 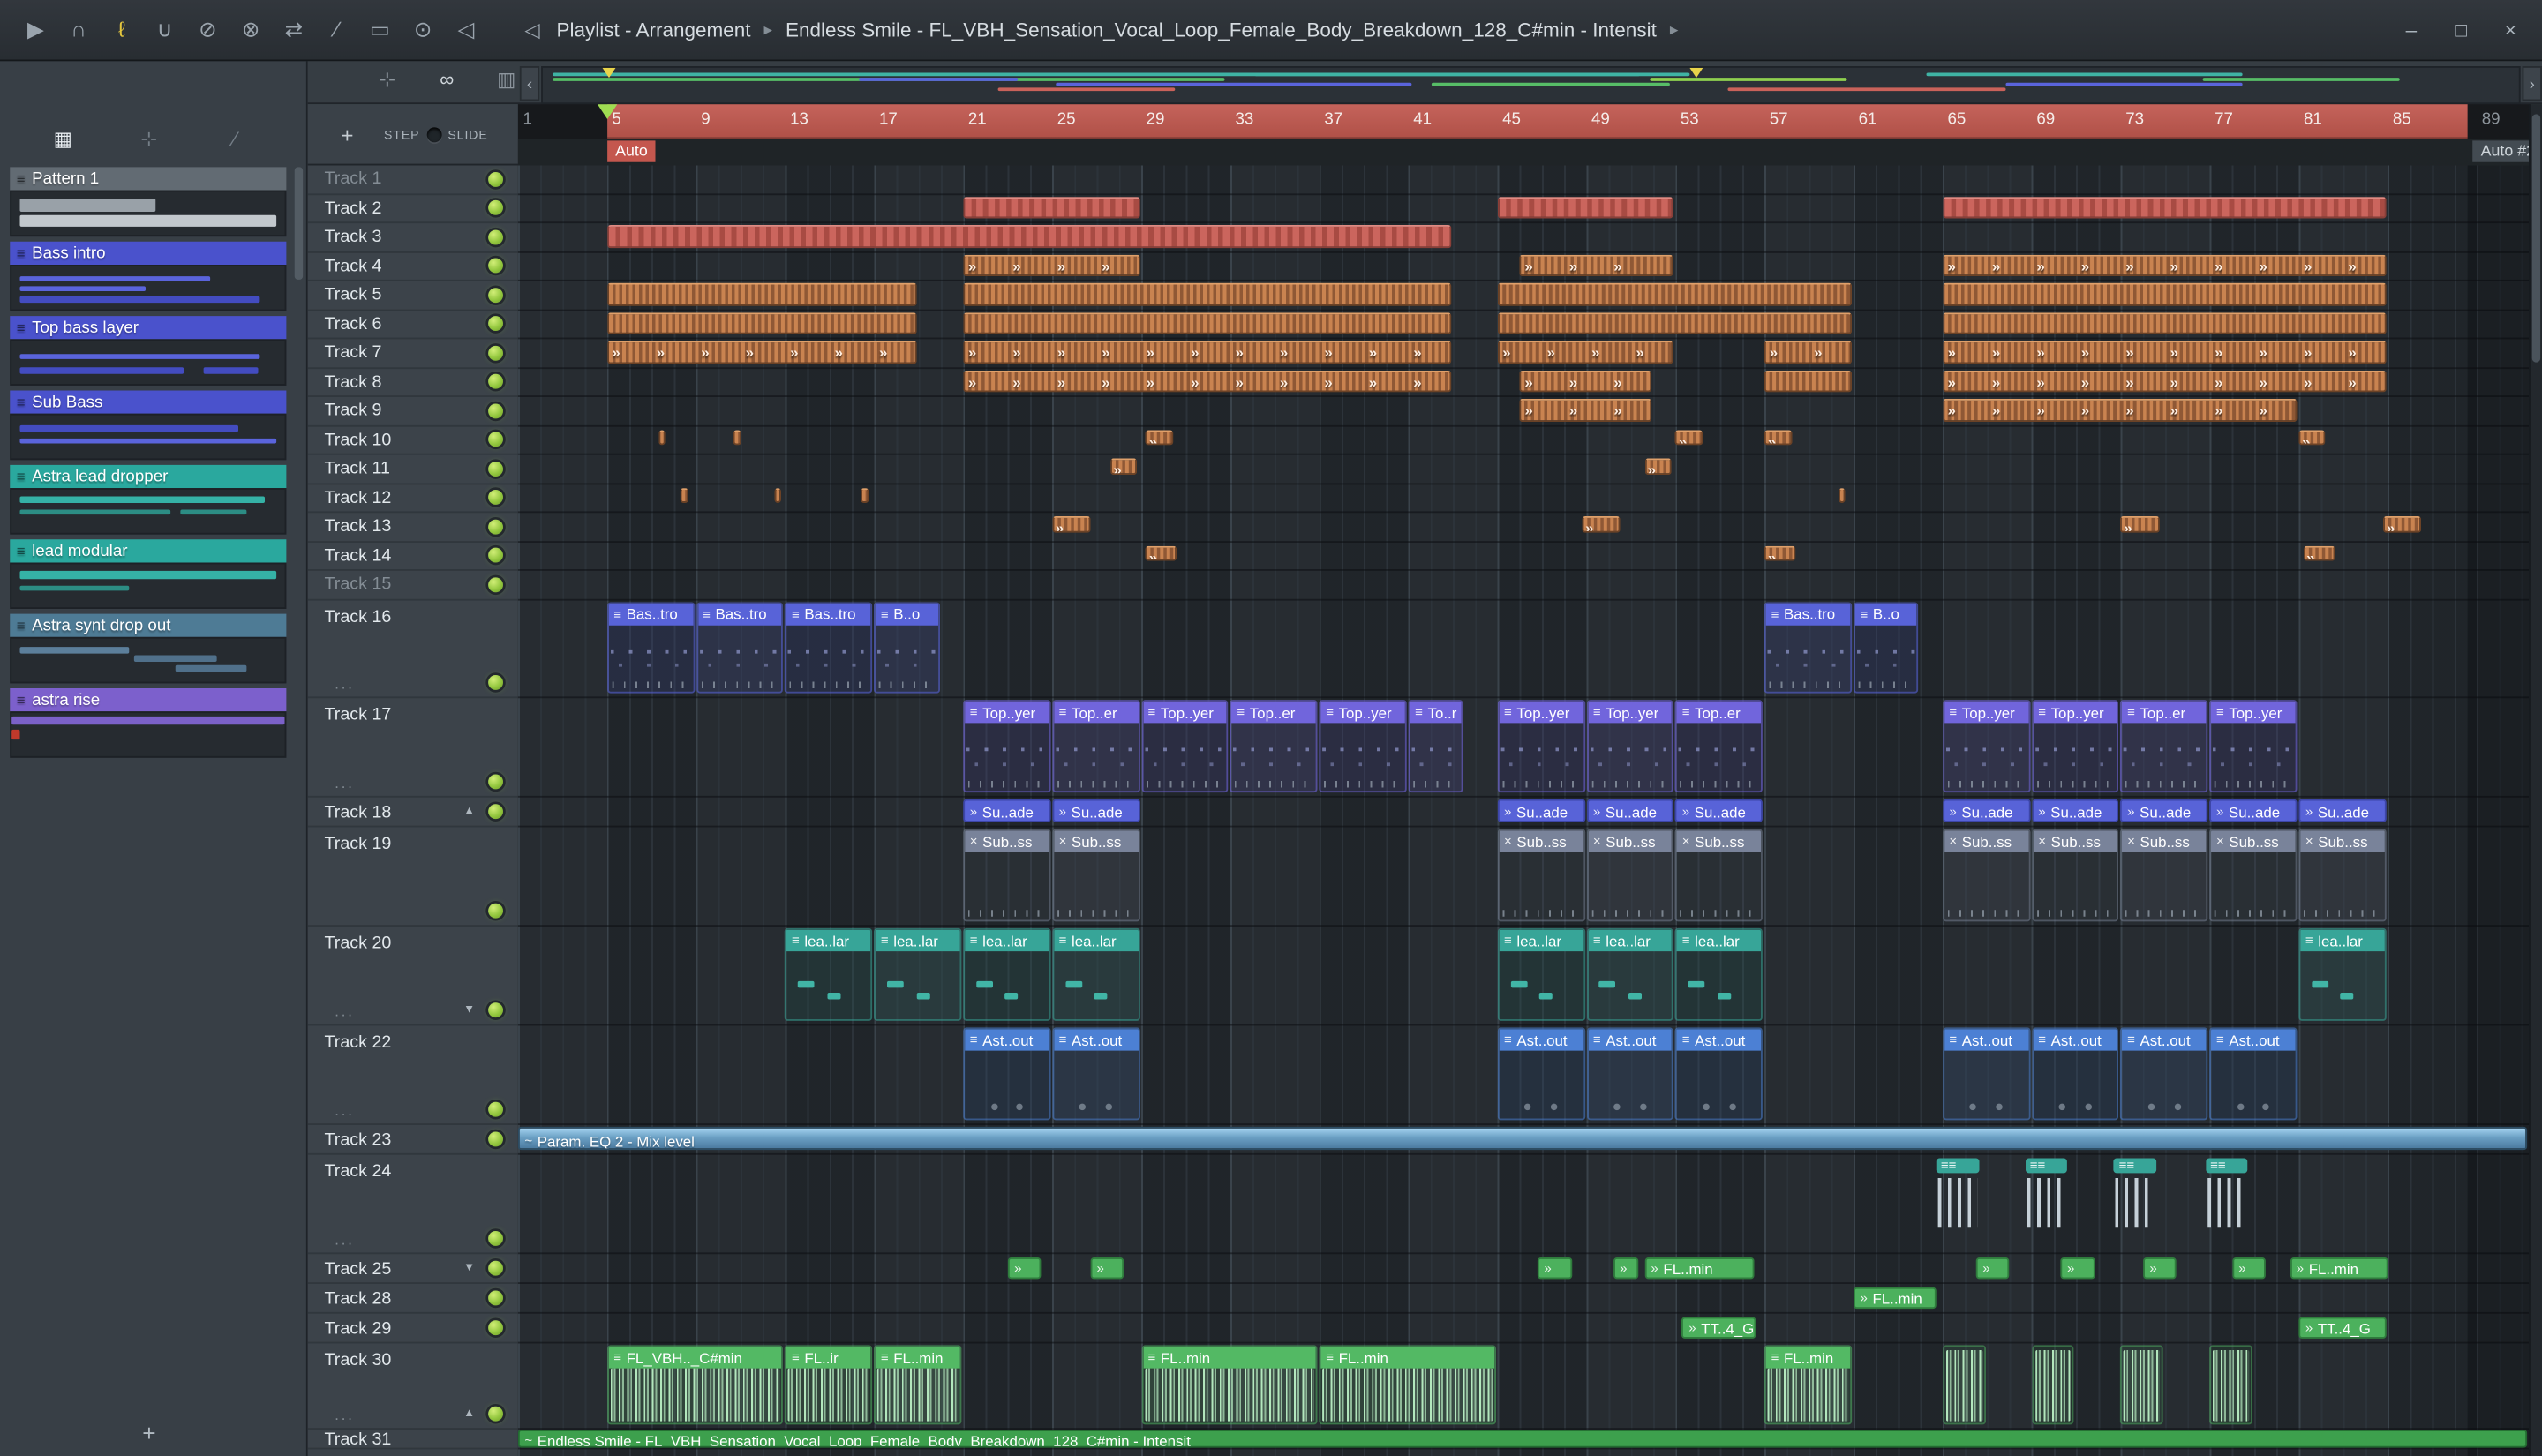 What do you see at coordinates (412, 1439) in the screenshot?
I see `track-header: Track 31` at bounding box center [412, 1439].